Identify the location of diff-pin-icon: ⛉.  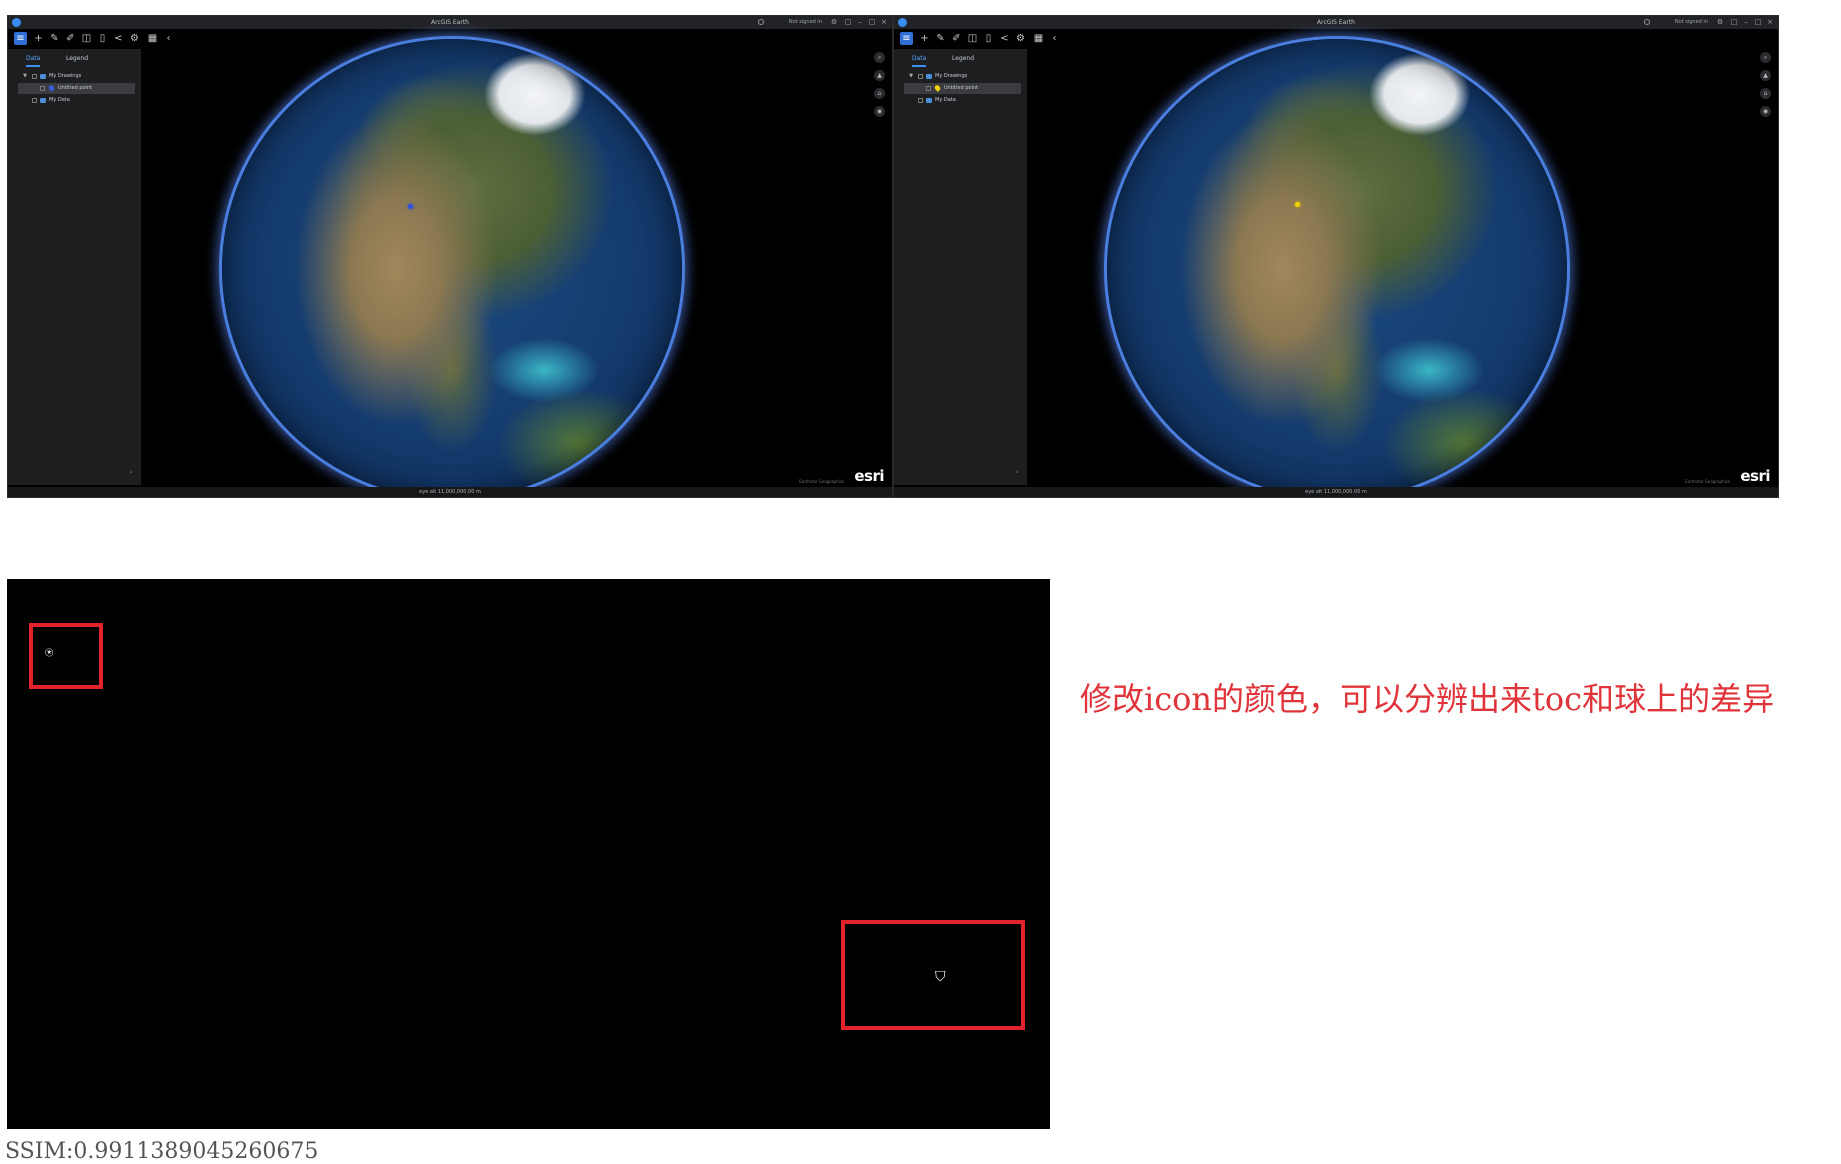
(940, 977).